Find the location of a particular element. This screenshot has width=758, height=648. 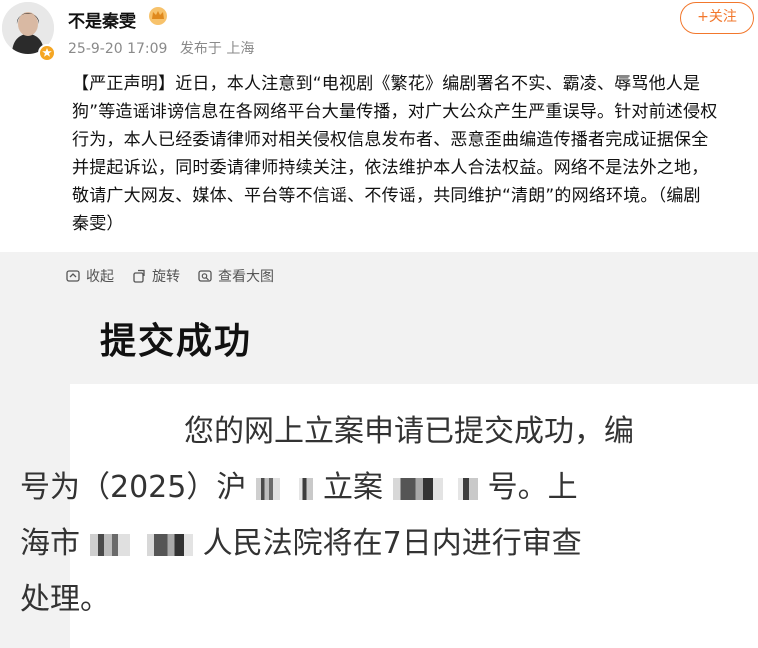

message-line-3-b: 人民法院将在7日内进行审查 is located at coordinates (392, 543).